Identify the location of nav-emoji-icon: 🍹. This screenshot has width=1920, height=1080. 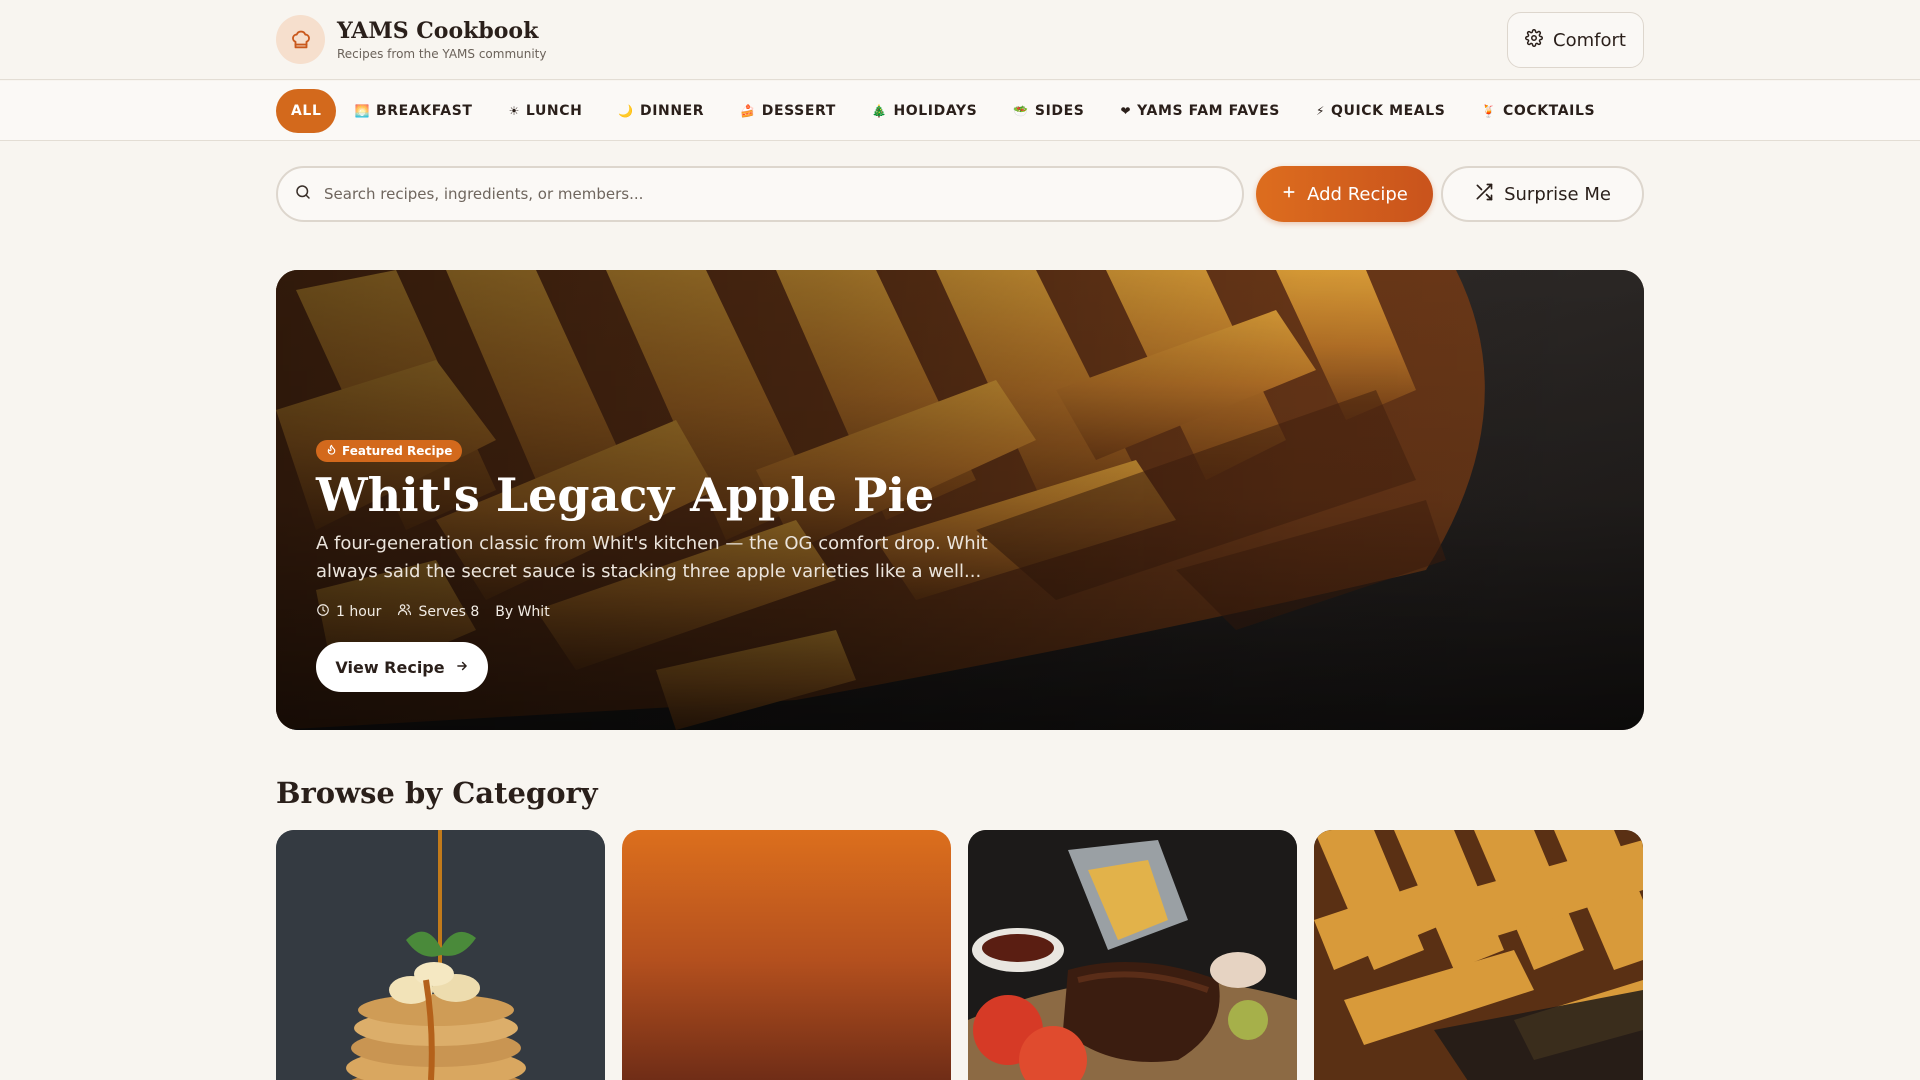
(1489, 111).